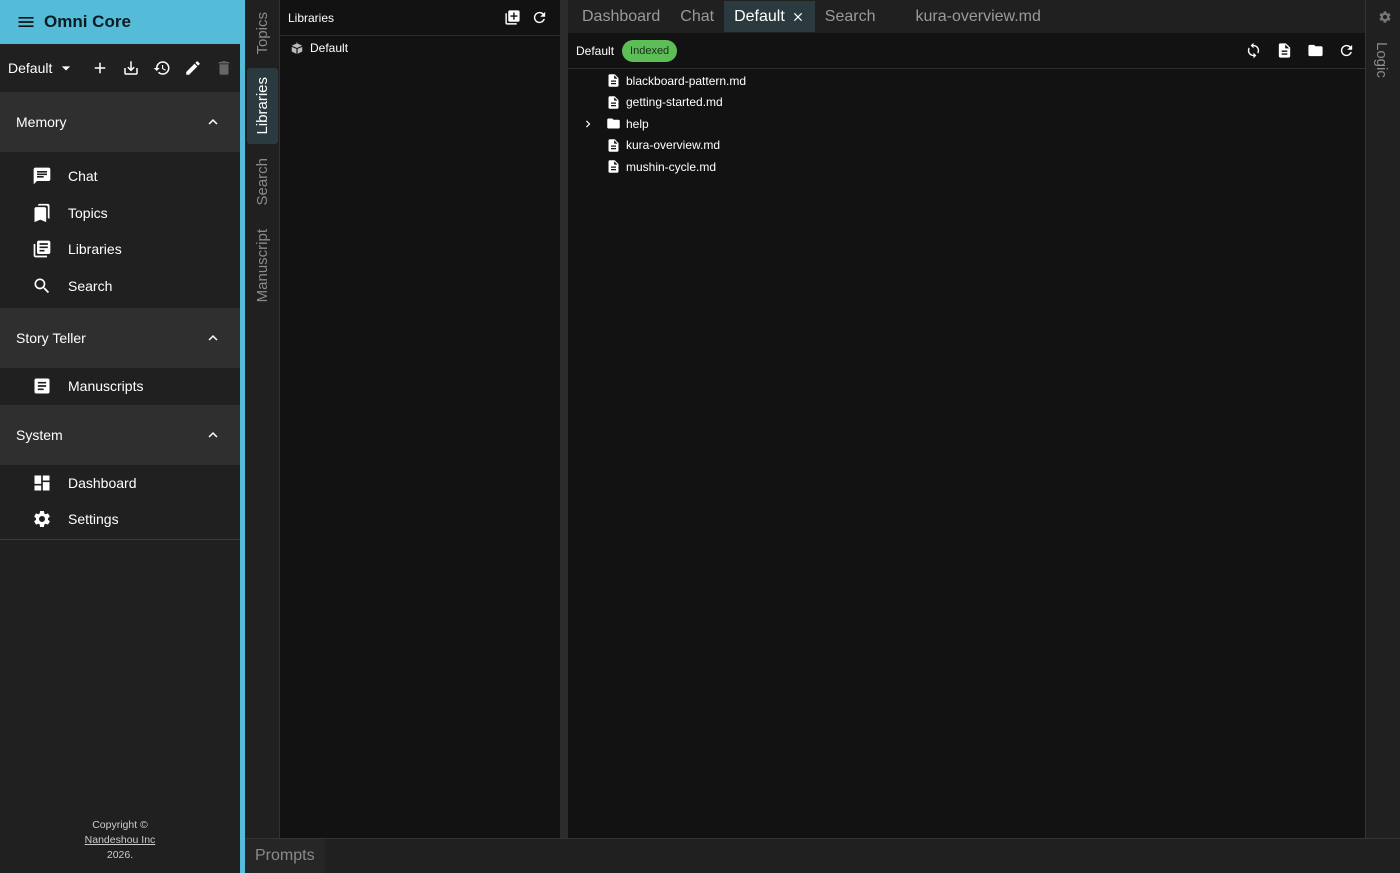  I want to click on plus-icon, so click(100, 68).